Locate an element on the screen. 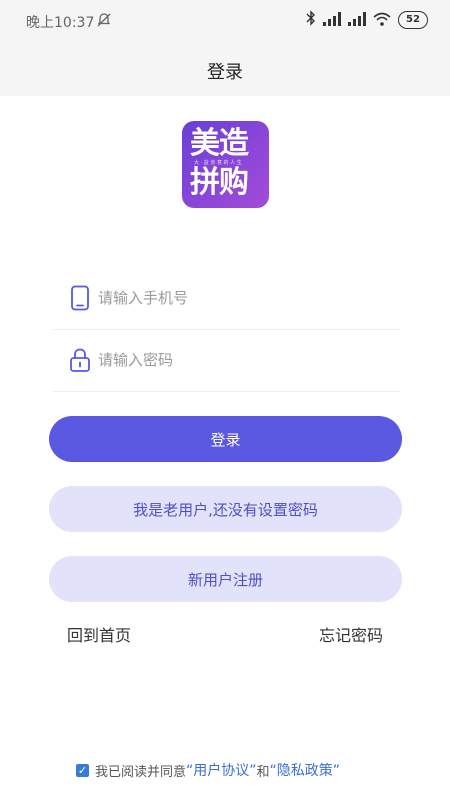 This screenshot has height=800, width=450. status-icons: 52 is located at coordinates (367, 20).